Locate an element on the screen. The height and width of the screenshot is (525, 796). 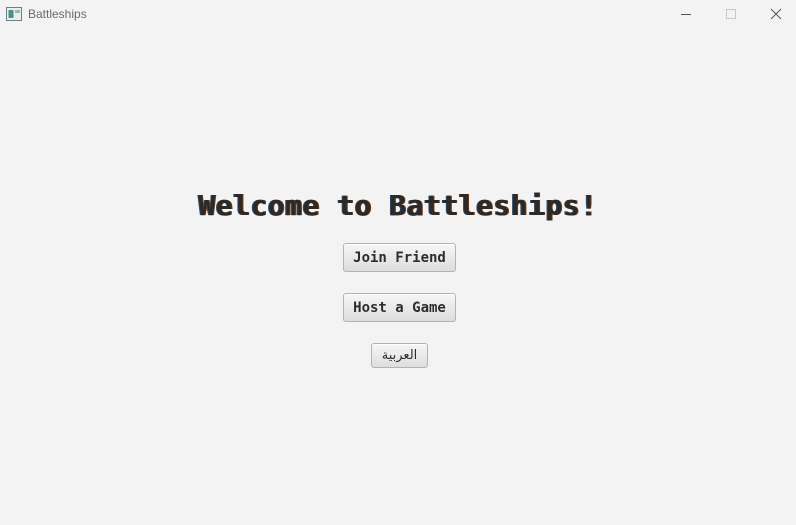
minimize-button is located at coordinates (686, 14).